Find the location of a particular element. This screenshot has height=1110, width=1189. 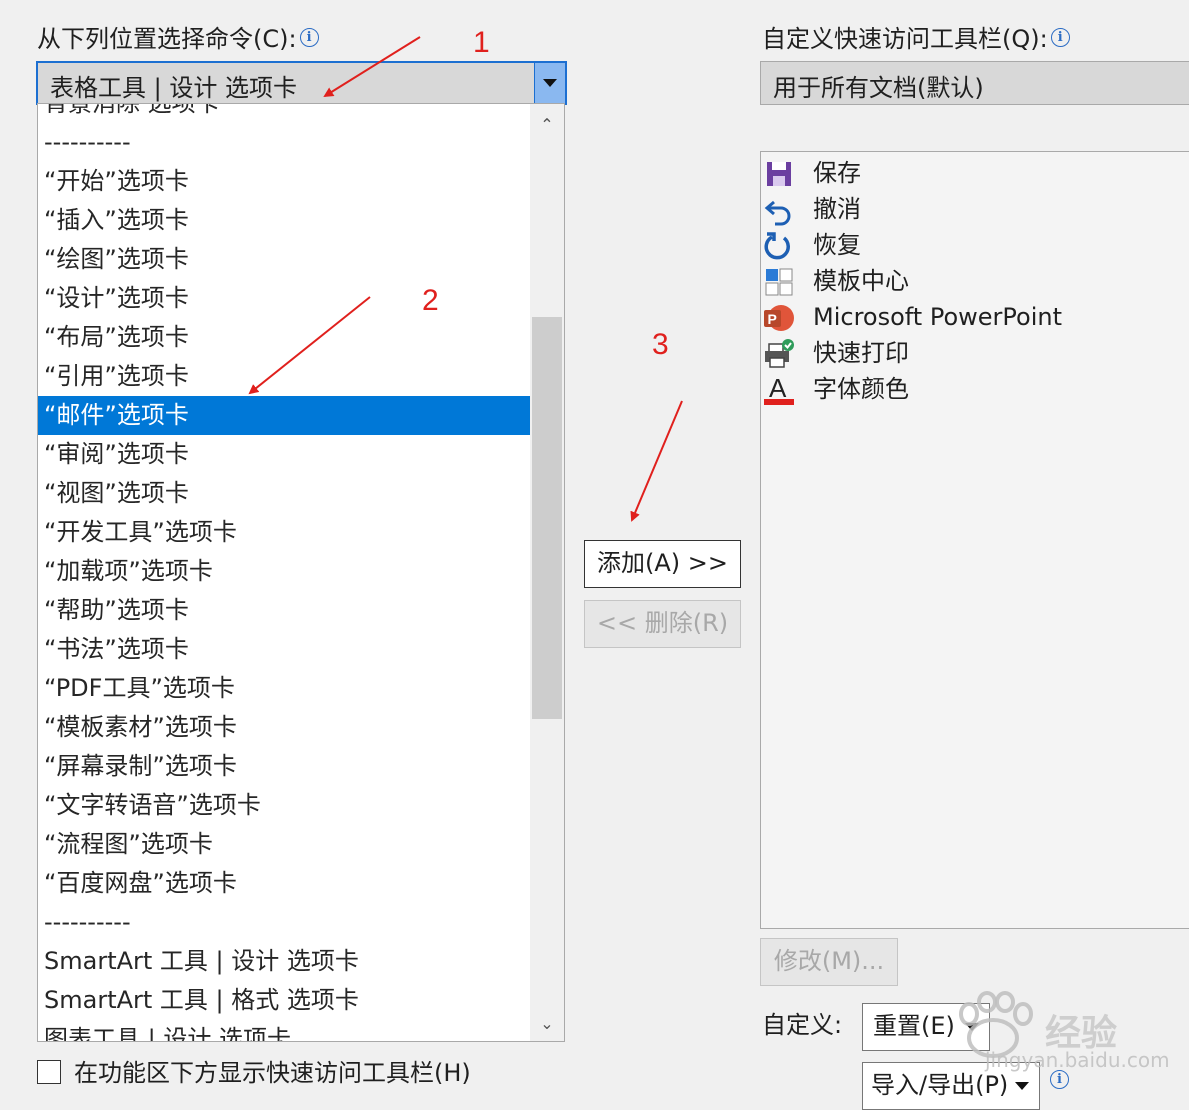

annotation-number-3: 3 is located at coordinates (660, 344).